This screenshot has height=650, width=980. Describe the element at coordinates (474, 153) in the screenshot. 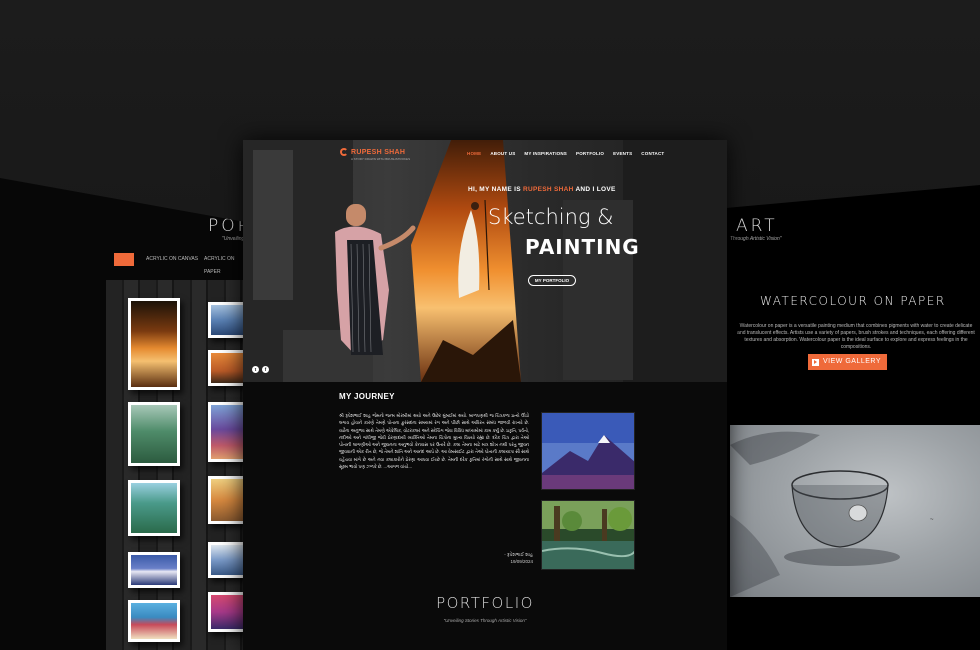

I see `nav-home: HOME` at that location.